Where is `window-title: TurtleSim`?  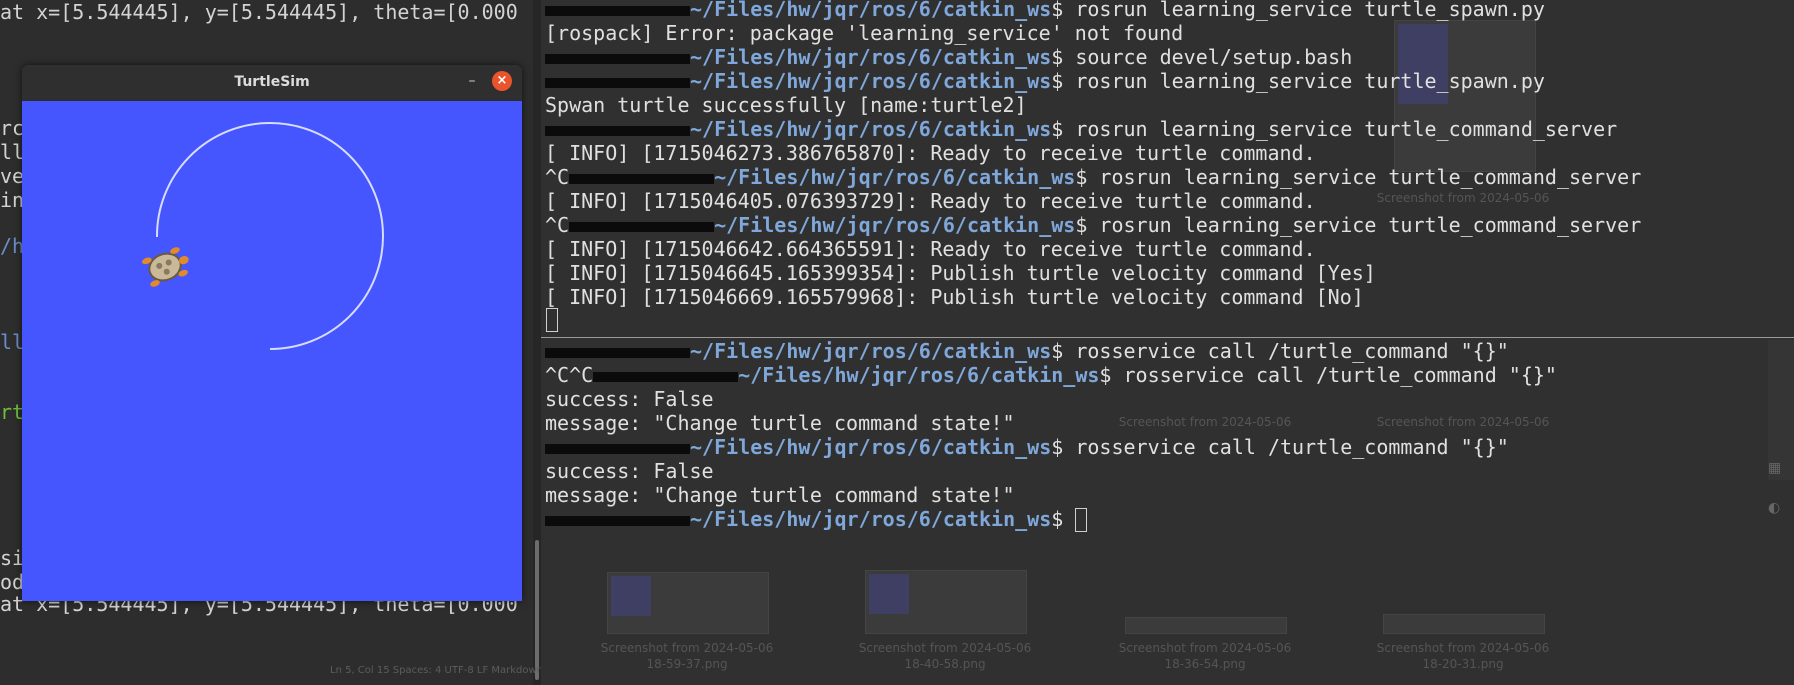
window-title: TurtleSim is located at coordinates (272, 82).